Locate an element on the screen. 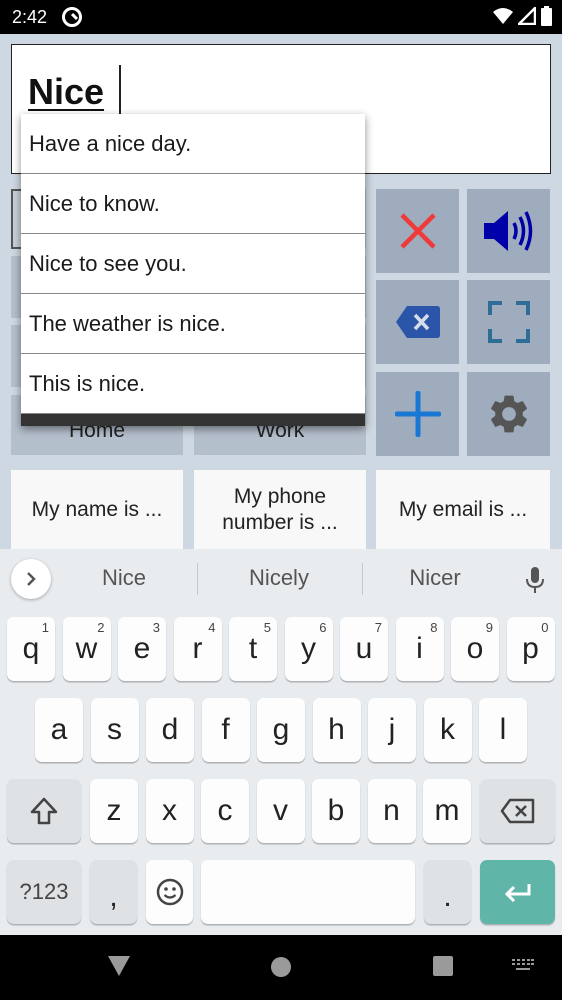 Image resolution: width=562 pixels, height=1000 pixels. period-key-label: . is located at coordinates (447, 896).